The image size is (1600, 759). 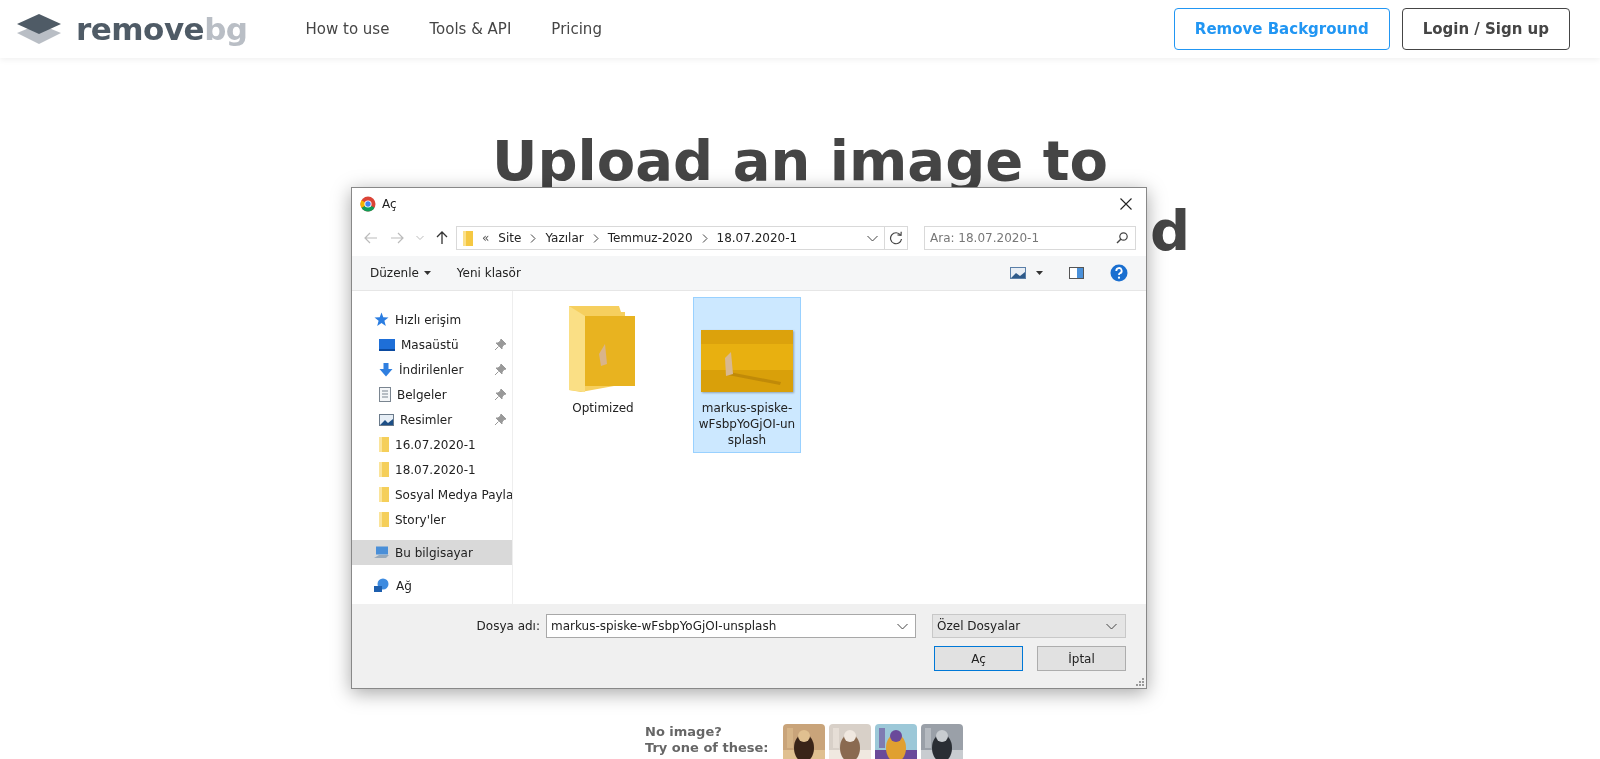 I want to click on nav-link: Pricing, so click(x=576, y=29).